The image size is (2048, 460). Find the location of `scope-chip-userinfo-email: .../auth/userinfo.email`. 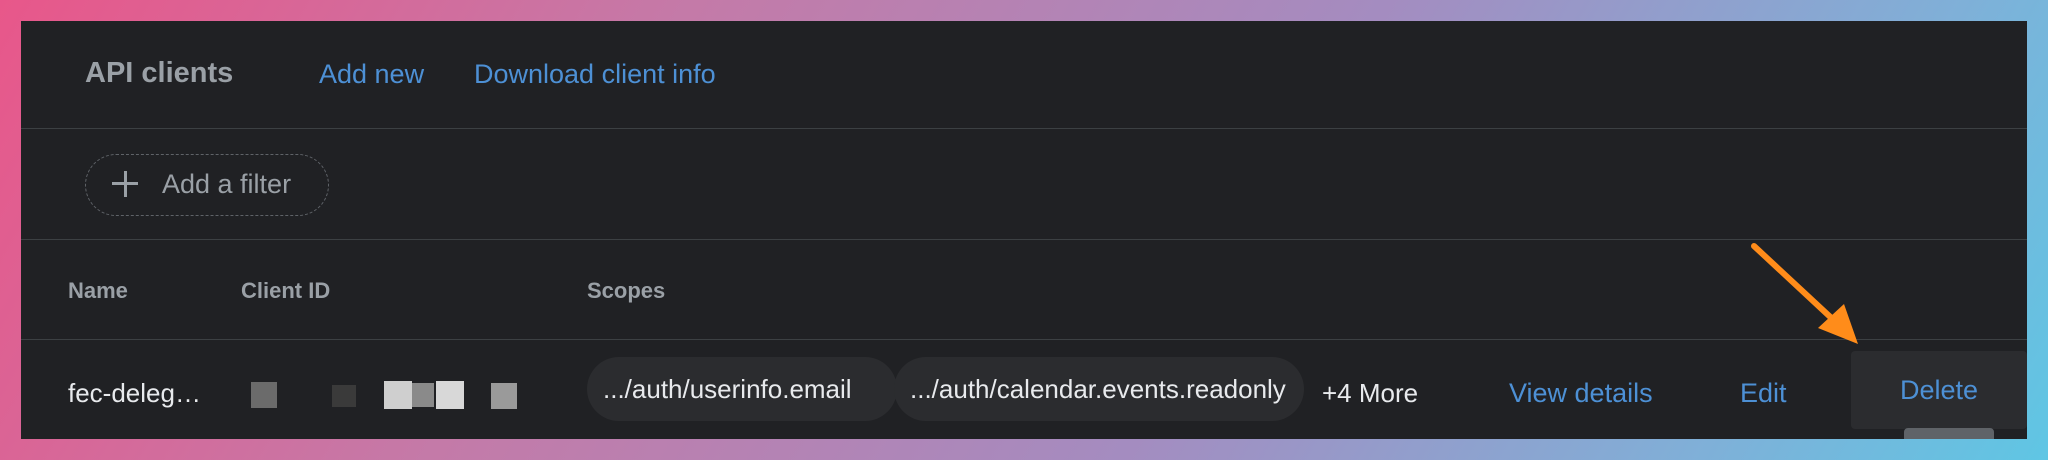

scope-chip-userinfo-email: .../auth/userinfo.email is located at coordinates (742, 389).